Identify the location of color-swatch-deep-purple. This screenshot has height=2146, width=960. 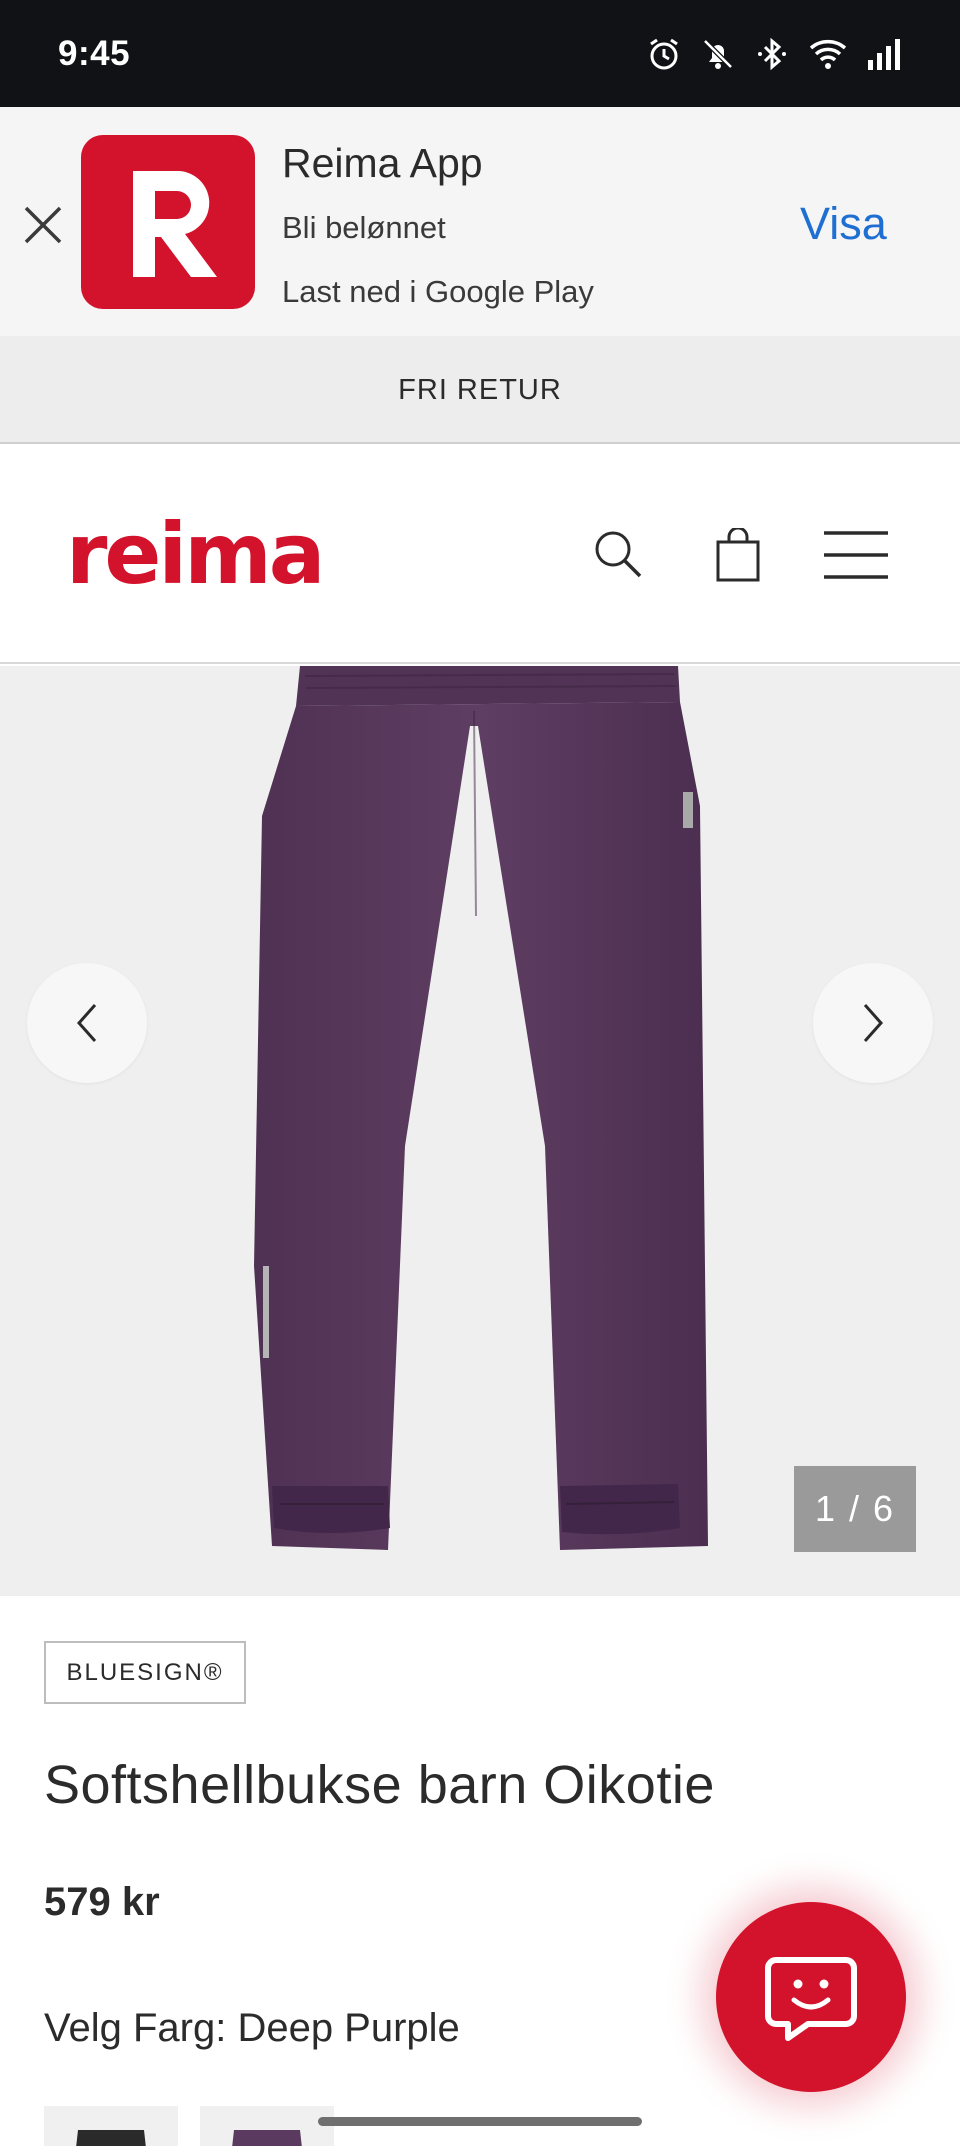
(267, 2126).